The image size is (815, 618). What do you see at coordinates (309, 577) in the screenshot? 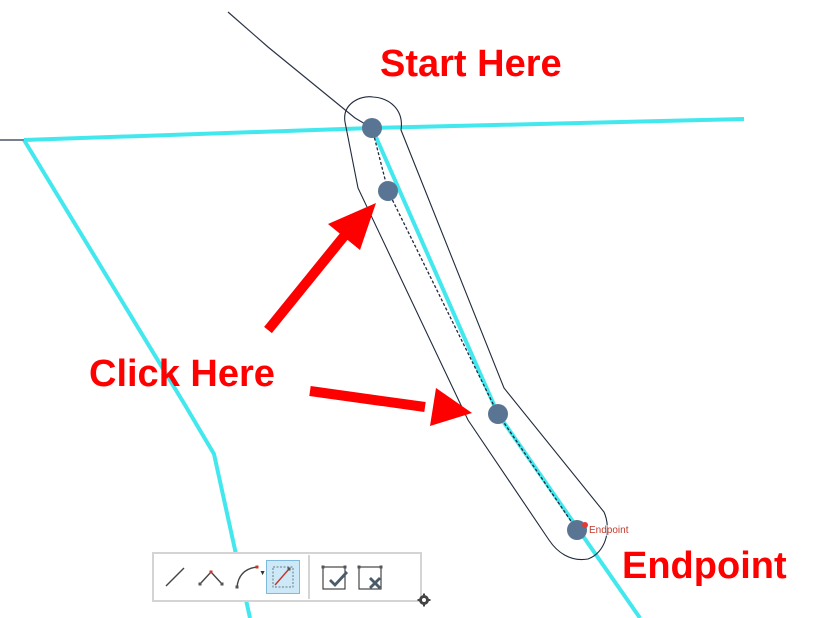
I see `toolbar-separator` at bounding box center [309, 577].